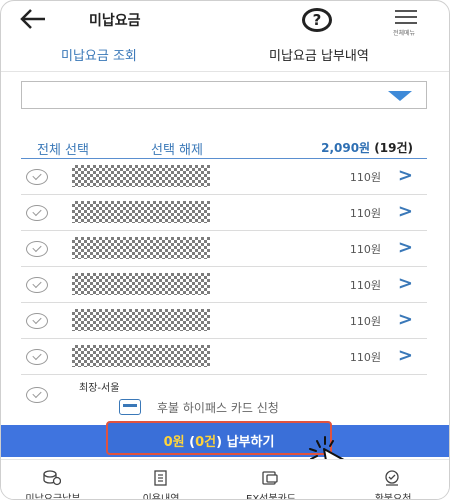  Describe the element at coordinates (392, 478) in the screenshot. I see `refund-icon` at that location.